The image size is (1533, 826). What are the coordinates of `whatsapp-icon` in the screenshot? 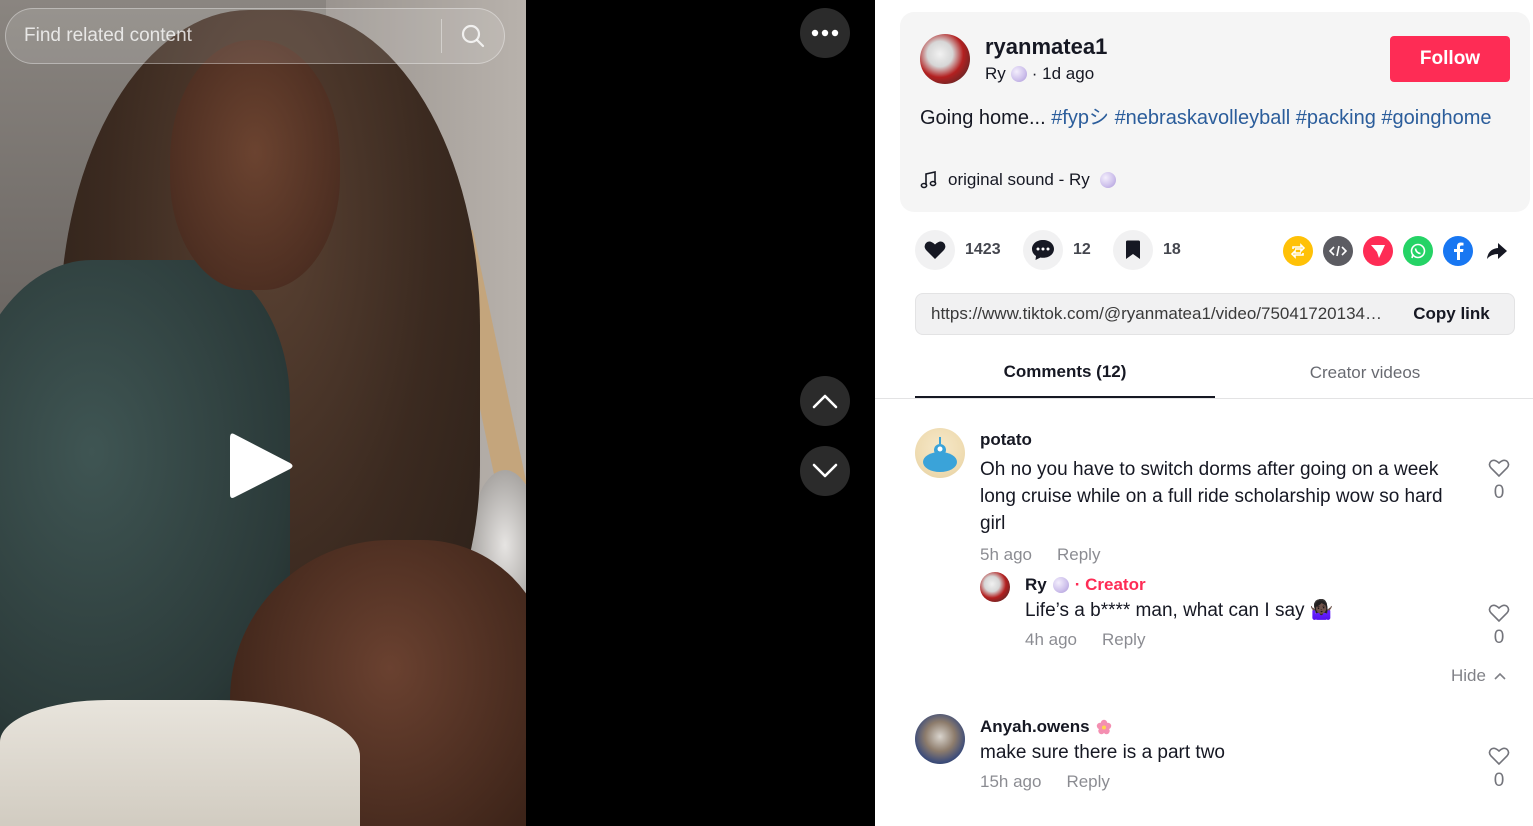 It's located at (1418, 251).